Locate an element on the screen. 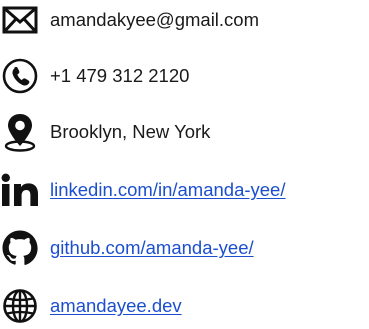  envelope-icon is located at coordinates (20, 20).